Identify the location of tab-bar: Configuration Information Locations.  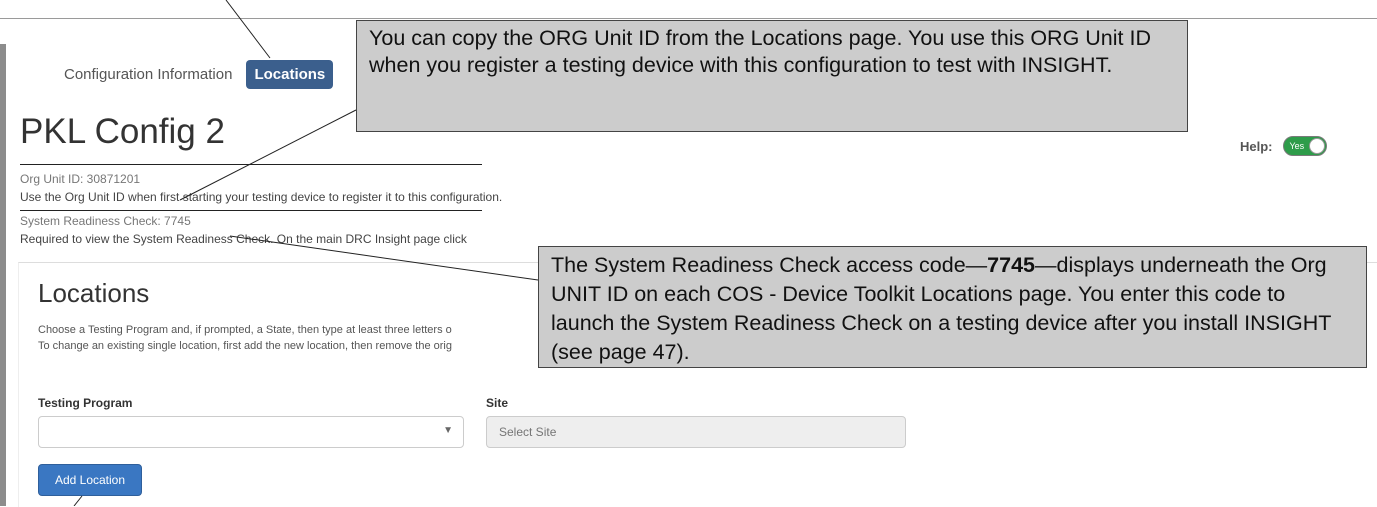
(195, 74).